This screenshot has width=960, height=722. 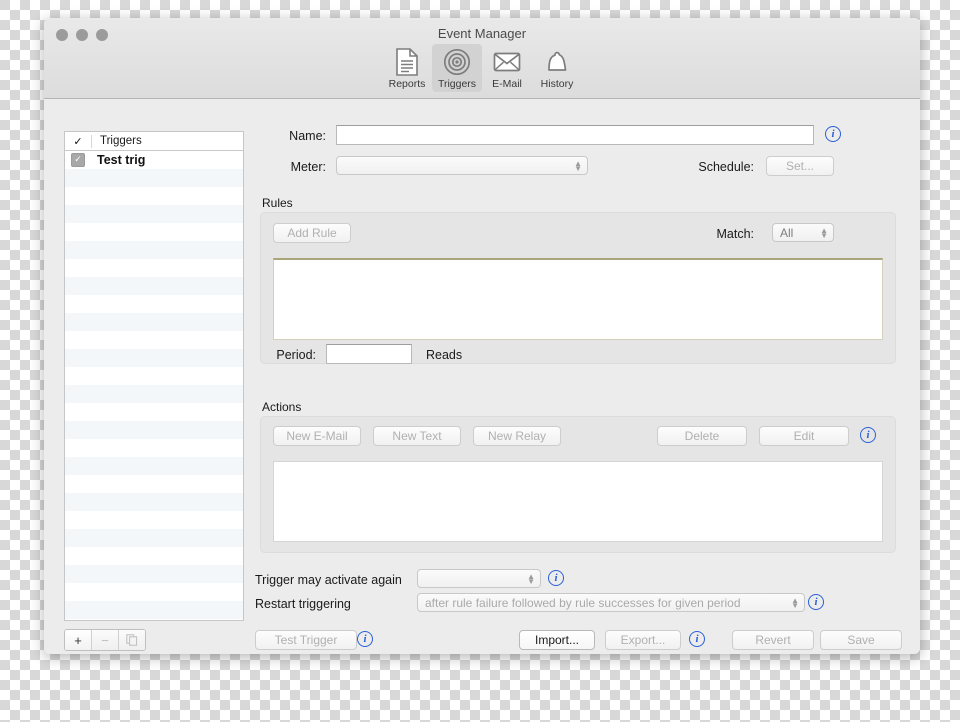 I want to click on toolbar-label-triggers: Triggers, so click(x=457, y=84).